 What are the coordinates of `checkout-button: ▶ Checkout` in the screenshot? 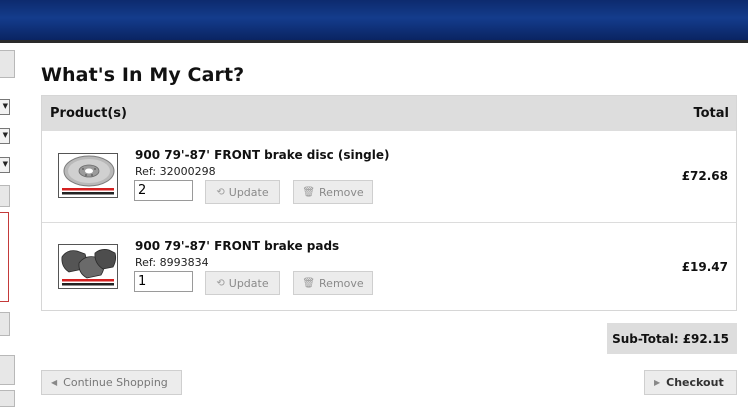 It's located at (690, 382).